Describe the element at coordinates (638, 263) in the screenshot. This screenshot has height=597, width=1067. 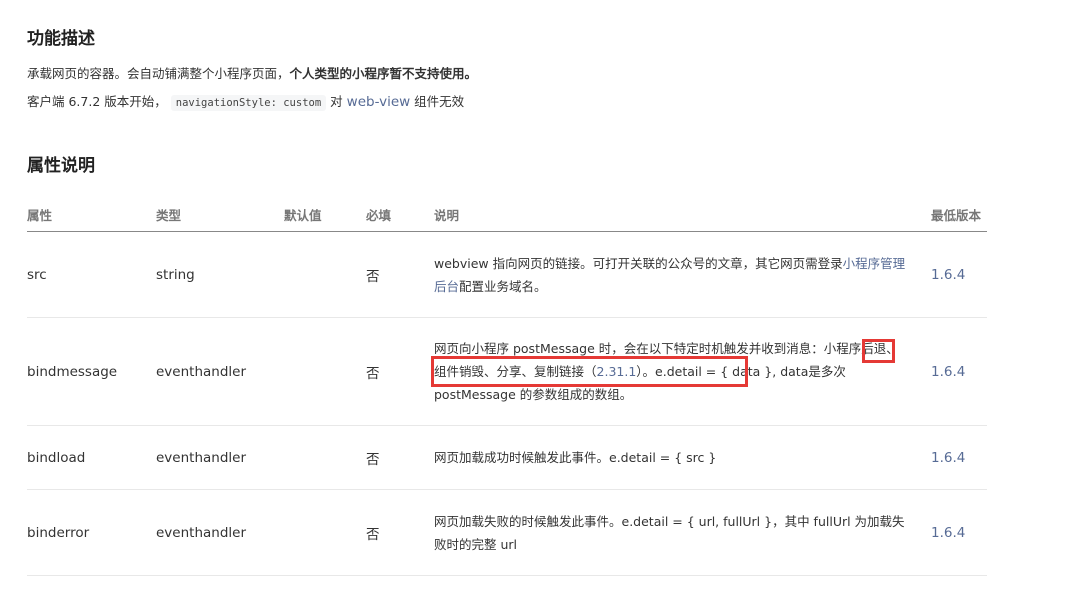
I see `desc-text: webview 指向网页的链接。可打开关联的公众号的文章，其它网页需登录` at that location.